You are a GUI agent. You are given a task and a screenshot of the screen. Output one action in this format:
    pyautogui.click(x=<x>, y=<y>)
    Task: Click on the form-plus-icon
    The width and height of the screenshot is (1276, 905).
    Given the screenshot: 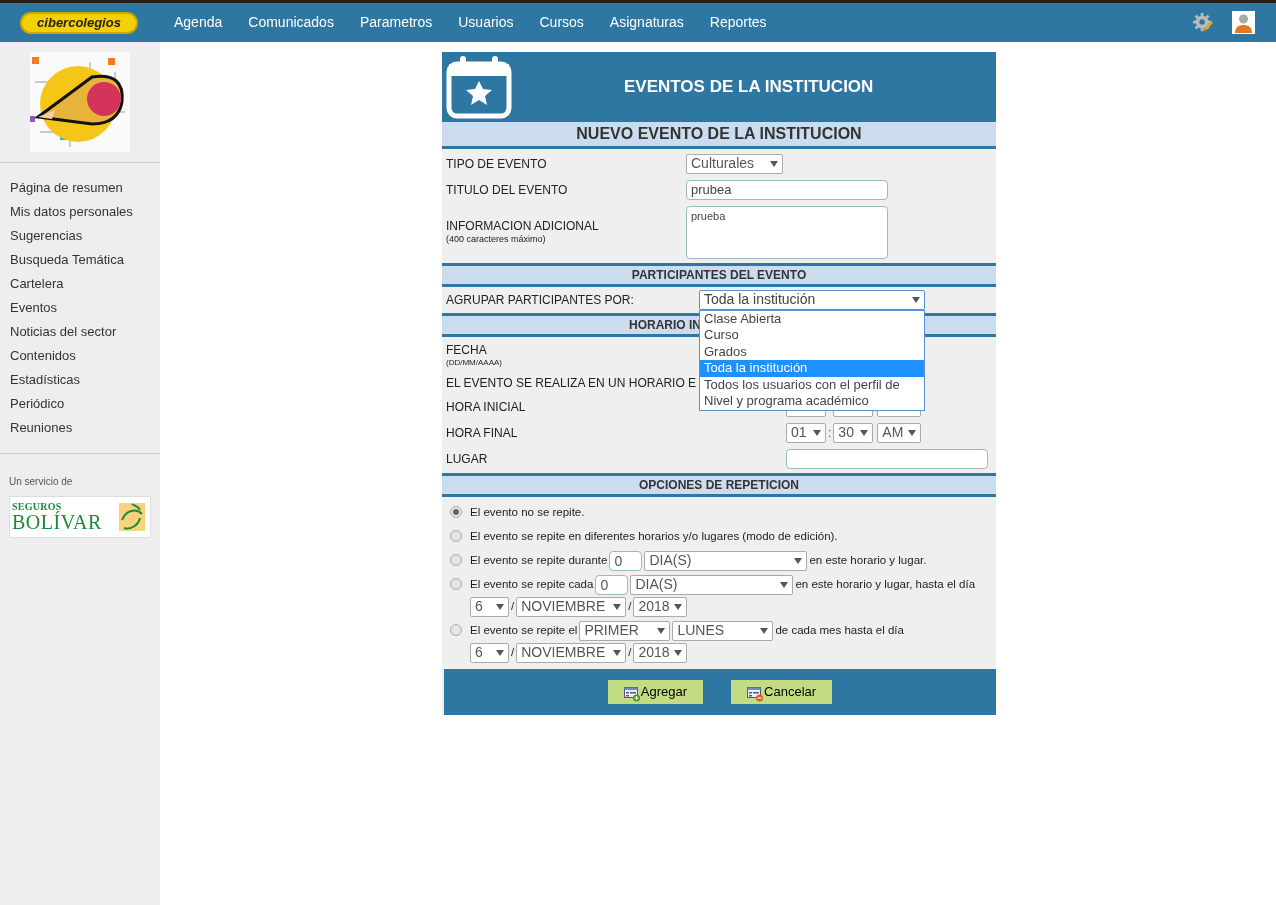 What is the action you would take?
    pyautogui.click(x=632, y=694)
    